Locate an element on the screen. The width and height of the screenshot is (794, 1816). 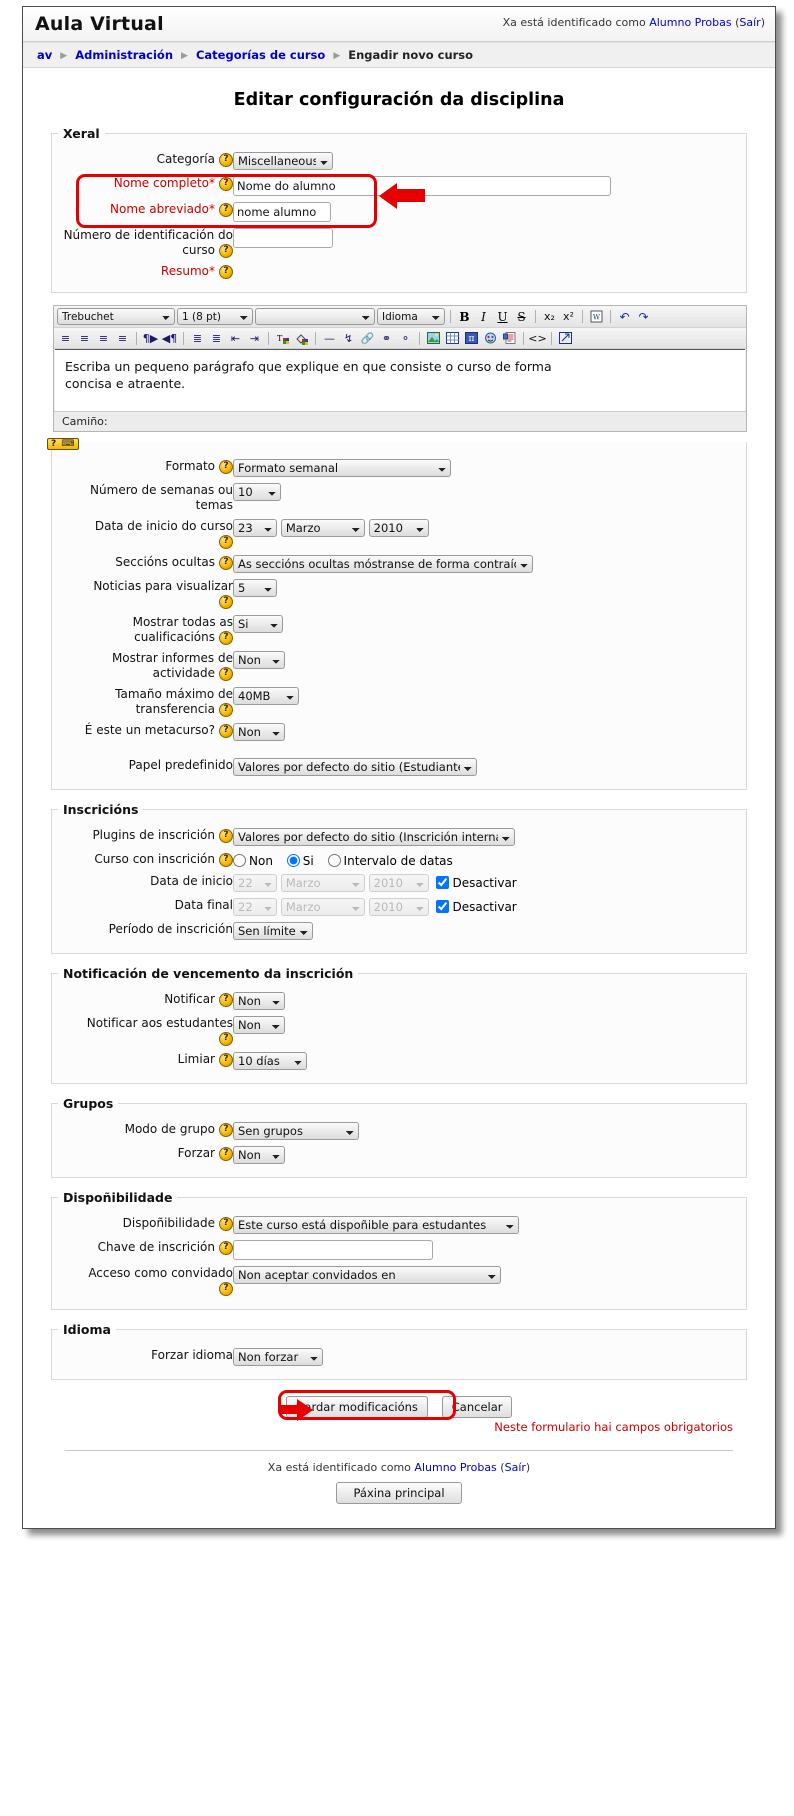
select-font-size: 1 (8 pt) is located at coordinates (215, 316).